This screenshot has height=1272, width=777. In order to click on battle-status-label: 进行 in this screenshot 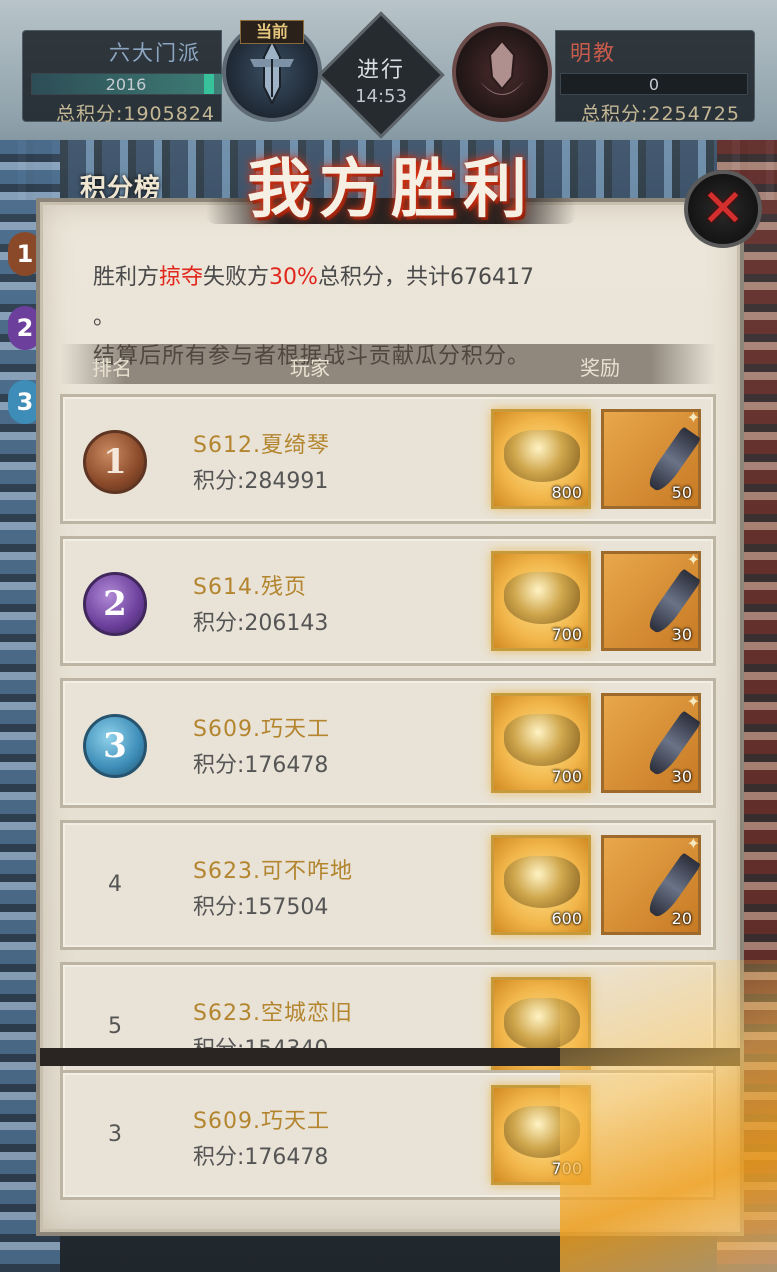, I will do `click(380, 70)`.